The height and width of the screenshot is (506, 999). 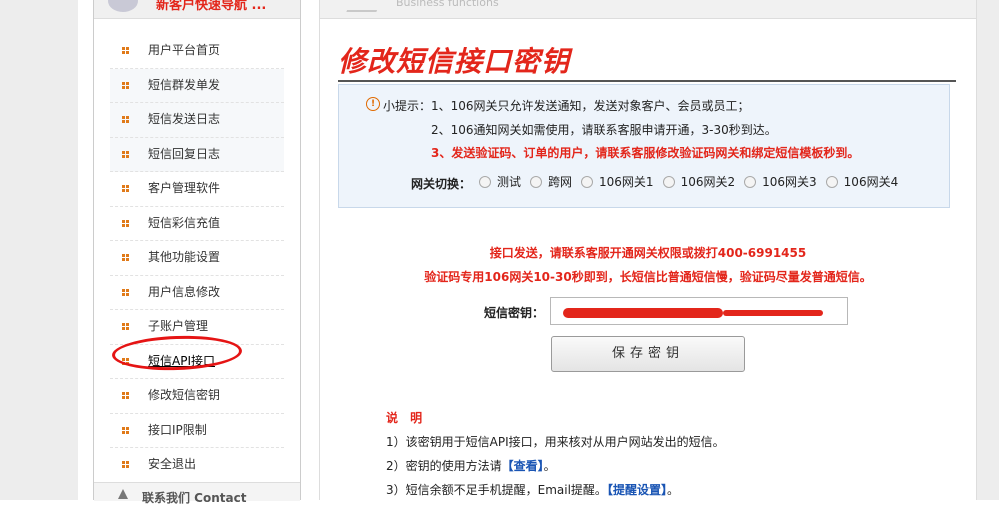 I want to click on sidebar-item-label: 其他功能设置, so click(x=184, y=257).